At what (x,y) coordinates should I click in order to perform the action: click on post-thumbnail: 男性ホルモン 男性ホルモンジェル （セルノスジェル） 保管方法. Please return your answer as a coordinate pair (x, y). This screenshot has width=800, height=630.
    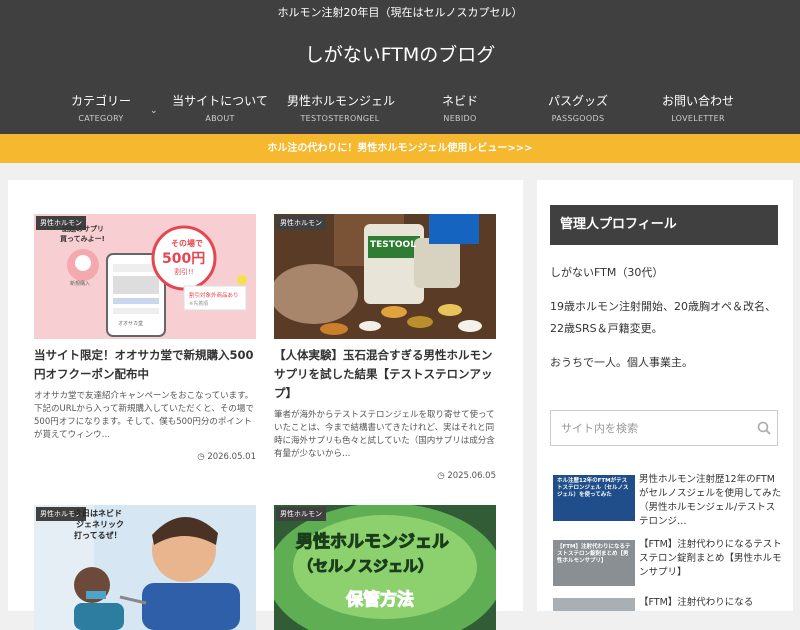
    Looking at the image, I should click on (385, 567).